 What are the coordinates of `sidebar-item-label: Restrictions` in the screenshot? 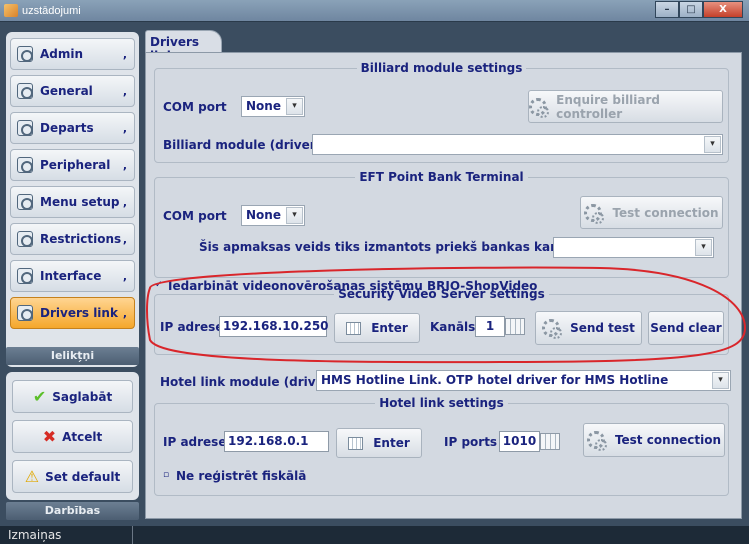 It's located at (81, 239).